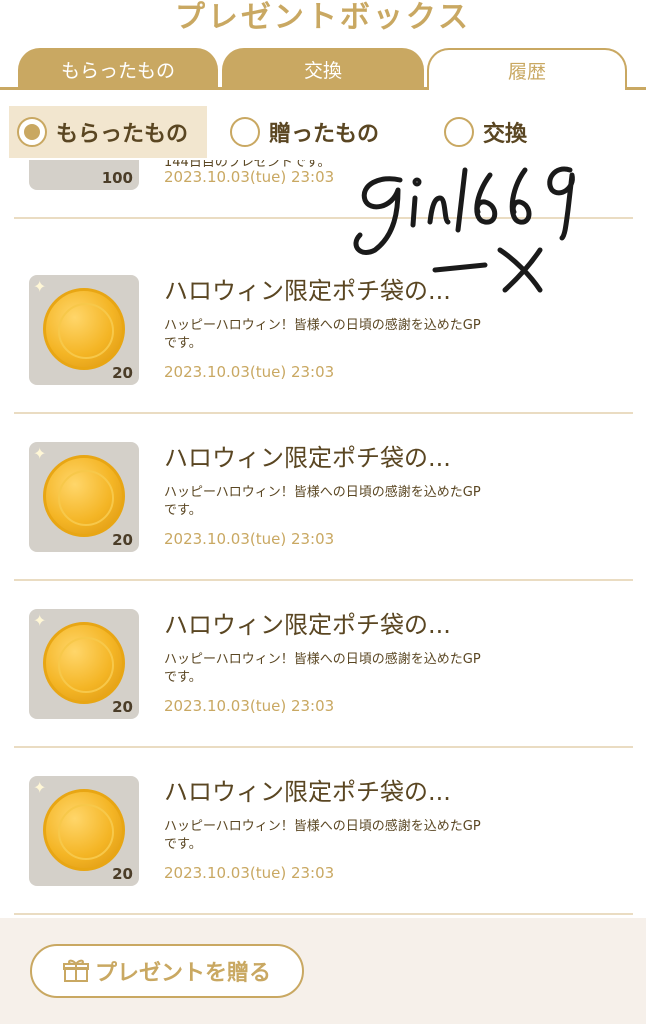 The height and width of the screenshot is (1024, 646). What do you see at coordinates (323, 17) in the screenshot?
I see `page-title: プレゼントボックス` at bounding box center [323, 17].